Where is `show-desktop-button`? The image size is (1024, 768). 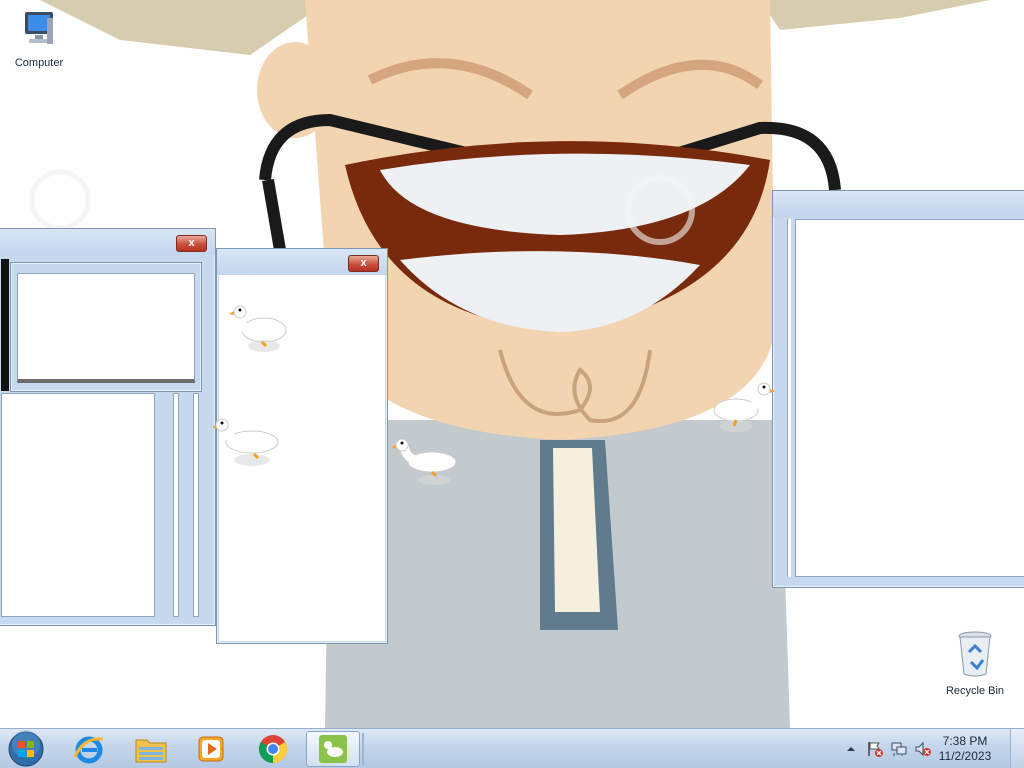
show-desktop-button is located at coordinates (1017, 748).